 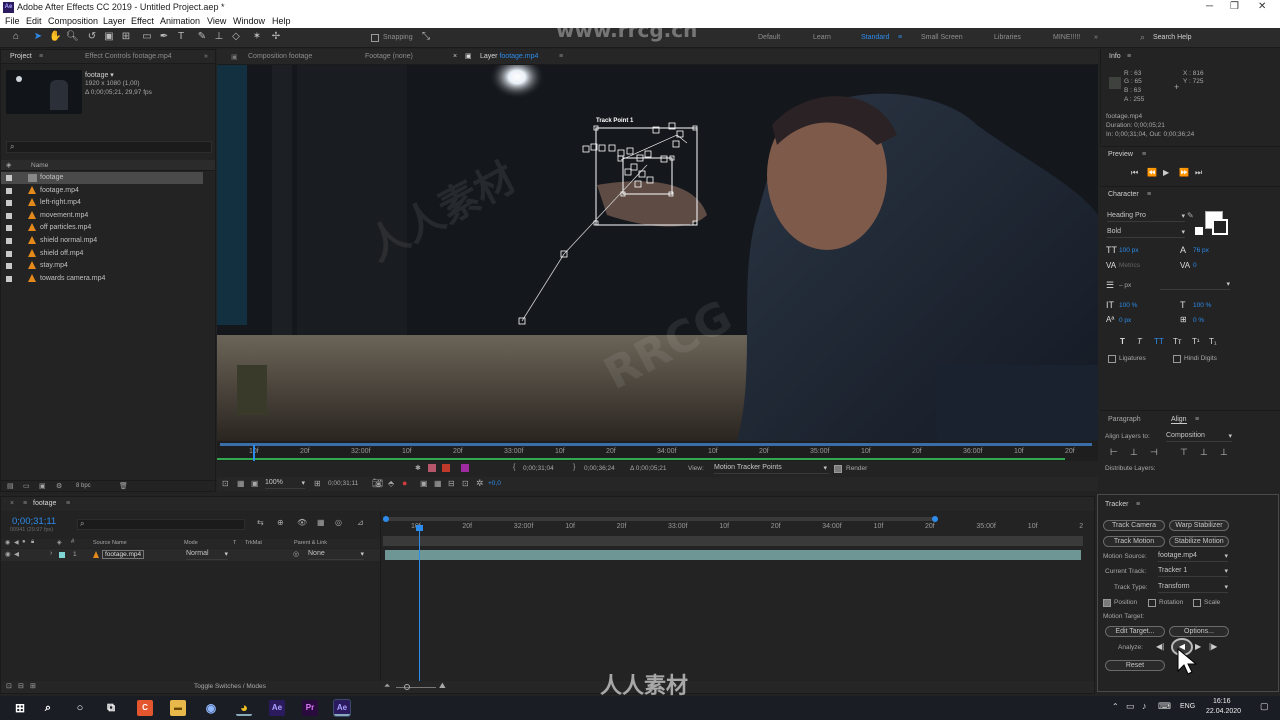 What do you see at coordinates (1204, 452) in the screenshot?
I see `align-v-center-icon: ⊥` at bounding box center [1204, 452].